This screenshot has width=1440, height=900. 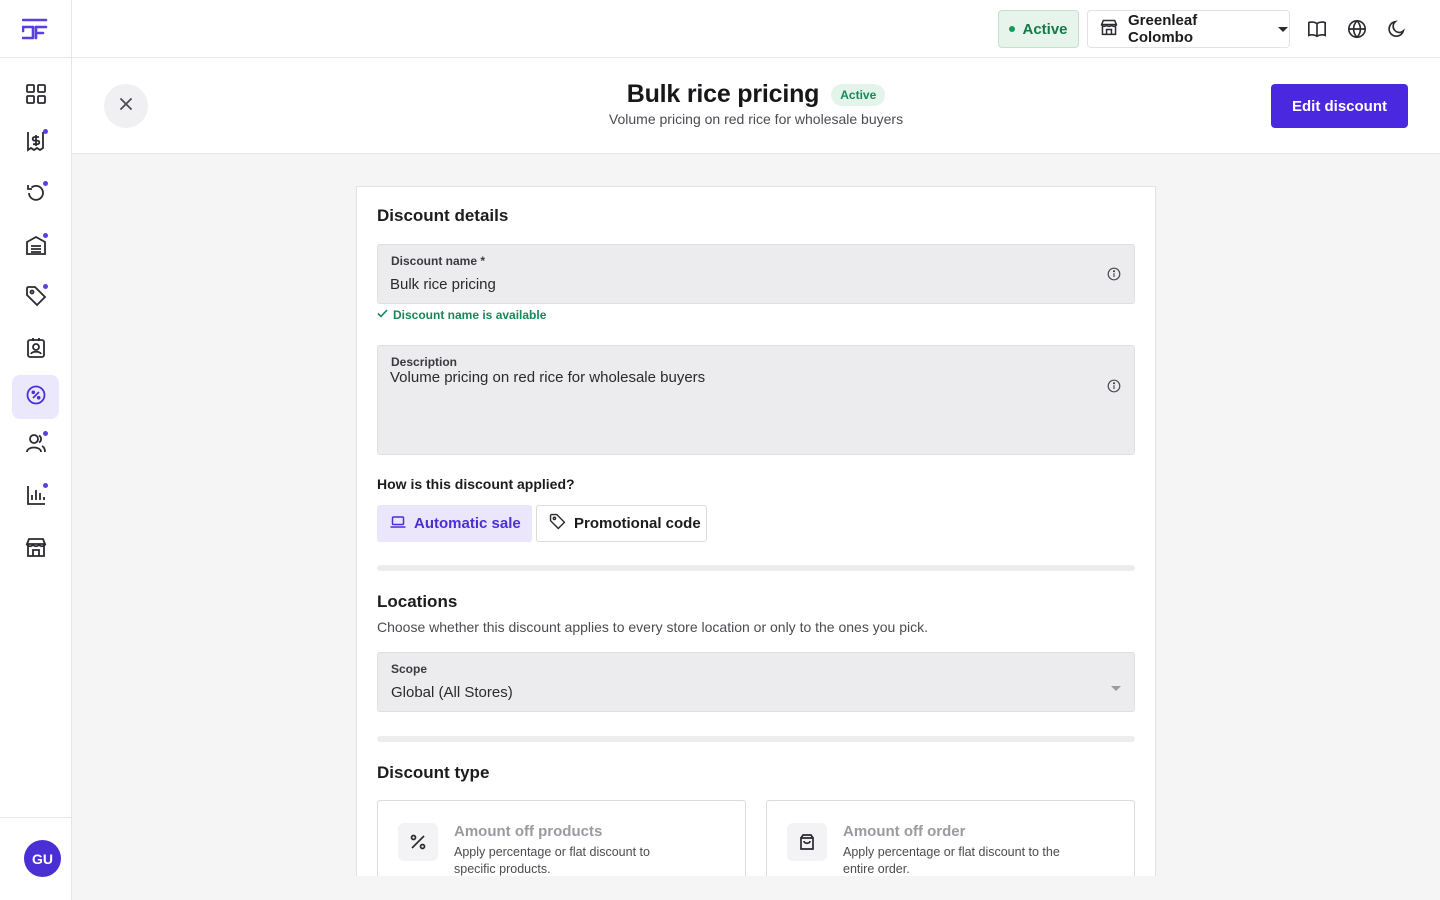 What do you see at coordinates (438, 261) in the screenshot?
I see `discount-name-label: Discount name *` at bounding box center [438, 261].